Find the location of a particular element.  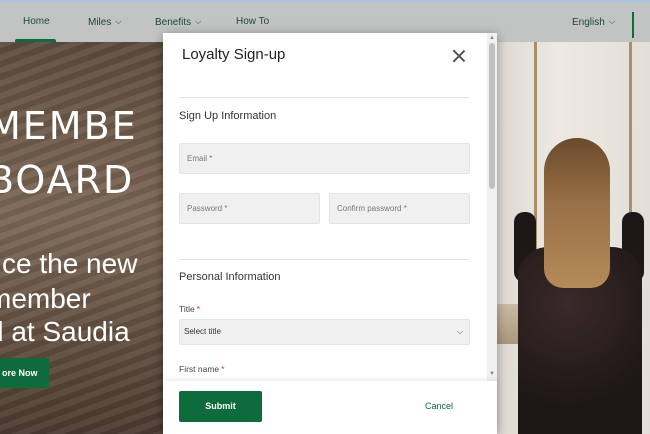

section-title-signup: Sign Up Information is located at coordinates (228, 116).